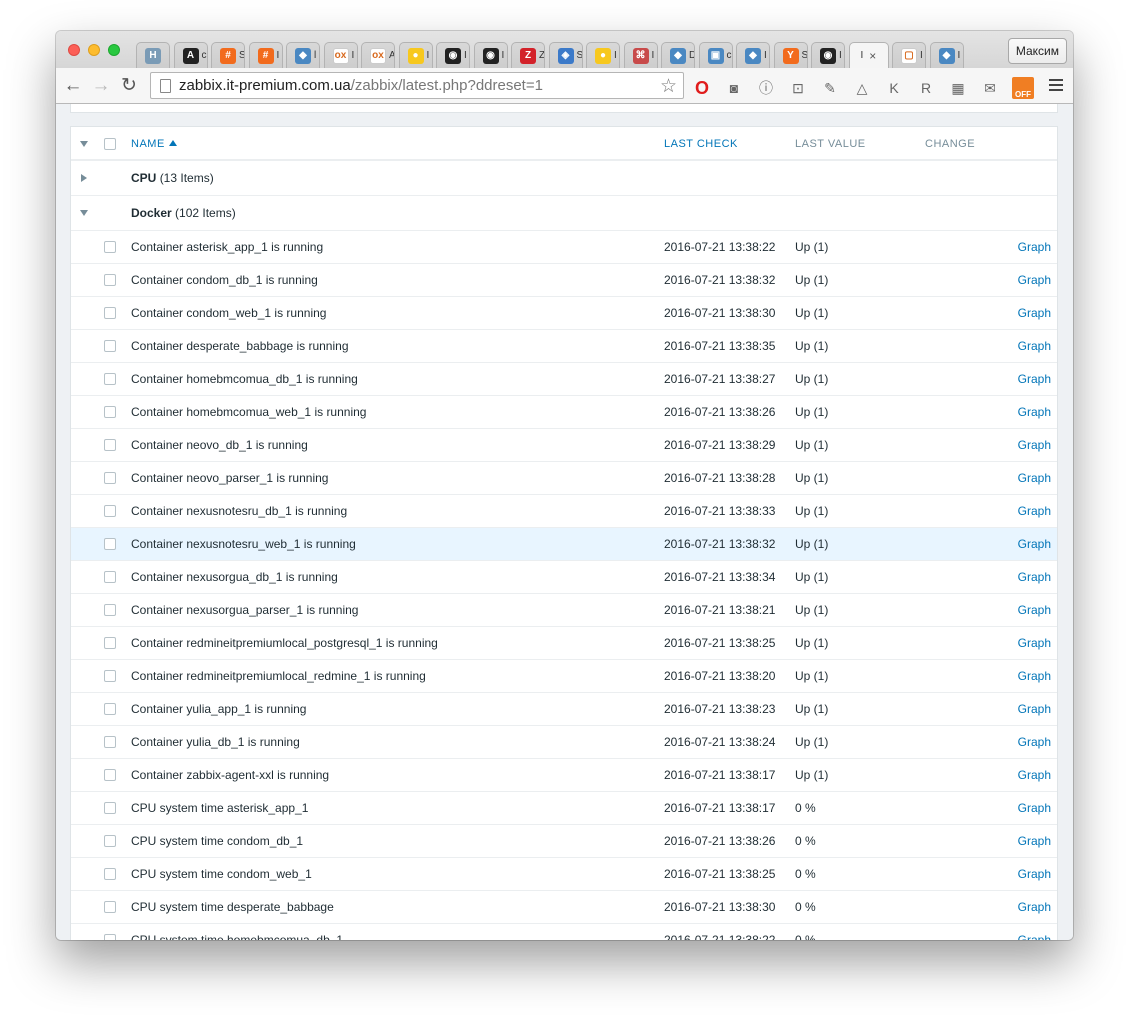 This screenshot has height=1020, width=1128. I want to click on forward-button: →, so click(101, 86).